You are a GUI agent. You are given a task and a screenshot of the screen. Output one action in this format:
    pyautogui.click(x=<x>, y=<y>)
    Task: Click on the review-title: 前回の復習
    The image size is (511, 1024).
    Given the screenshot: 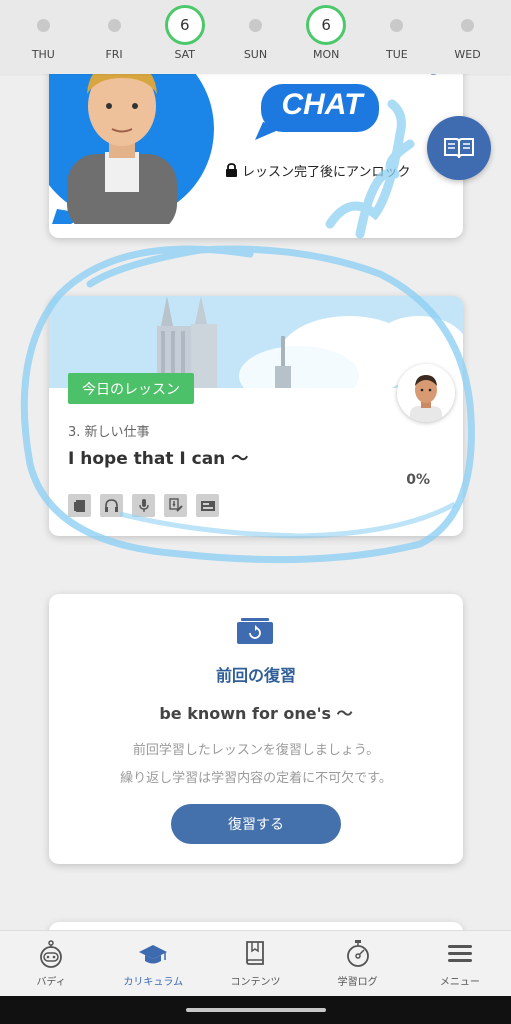 What is the action you would take?
    pyautogui.click(x=255, y=675)
    